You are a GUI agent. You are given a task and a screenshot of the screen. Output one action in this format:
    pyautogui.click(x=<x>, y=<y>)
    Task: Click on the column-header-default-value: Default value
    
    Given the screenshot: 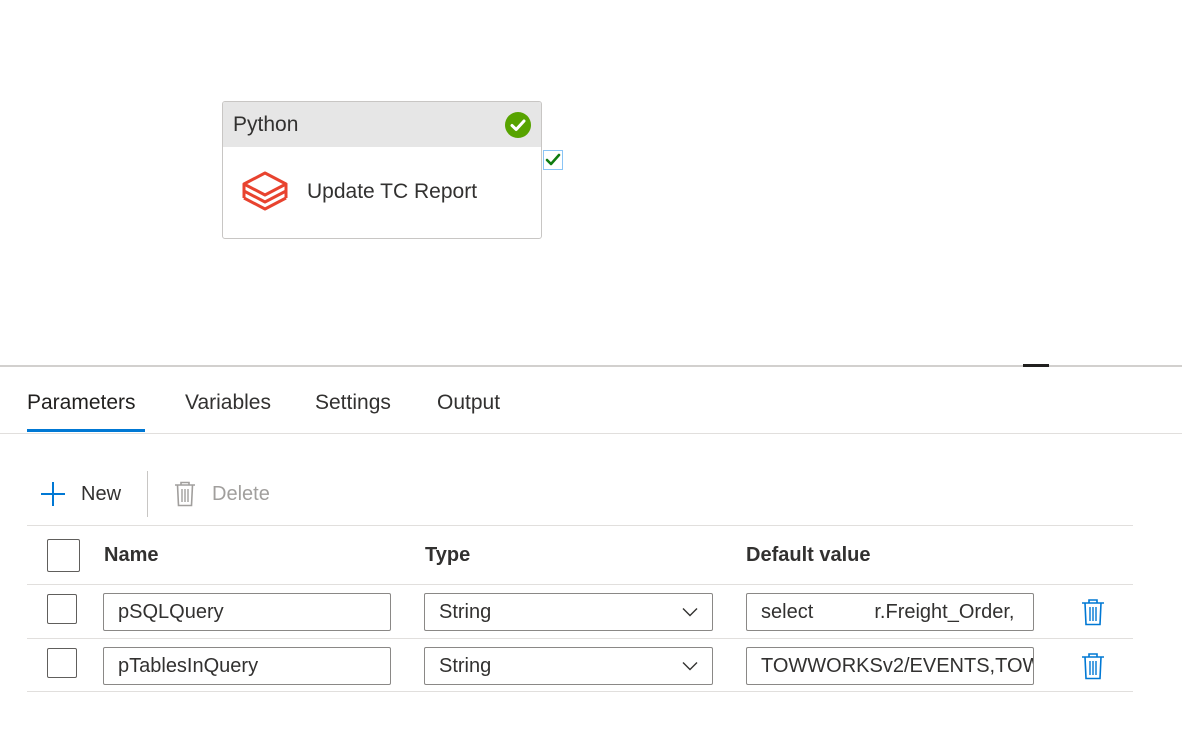 What is the action you would take?
    pyautogui.click(x=808, y=555)
    